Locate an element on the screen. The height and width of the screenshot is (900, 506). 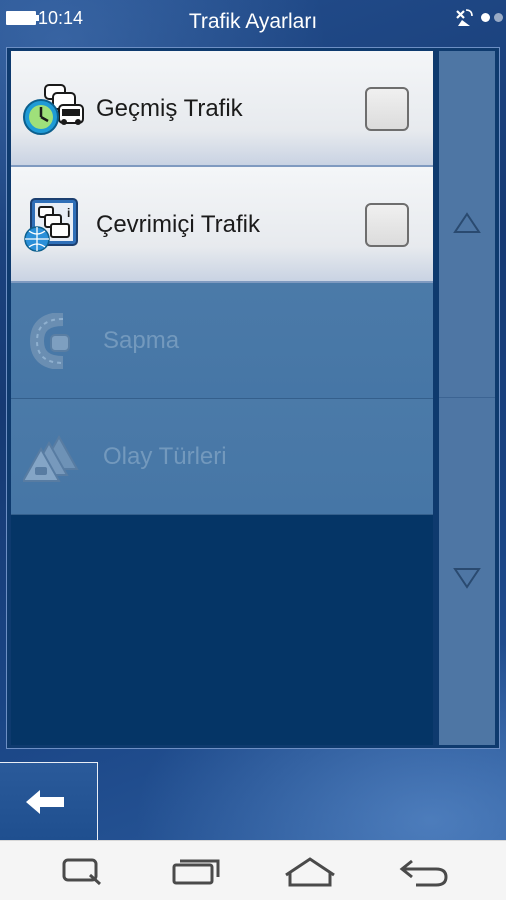
online-traffic-checkbox is located at coordinates (387, 225).